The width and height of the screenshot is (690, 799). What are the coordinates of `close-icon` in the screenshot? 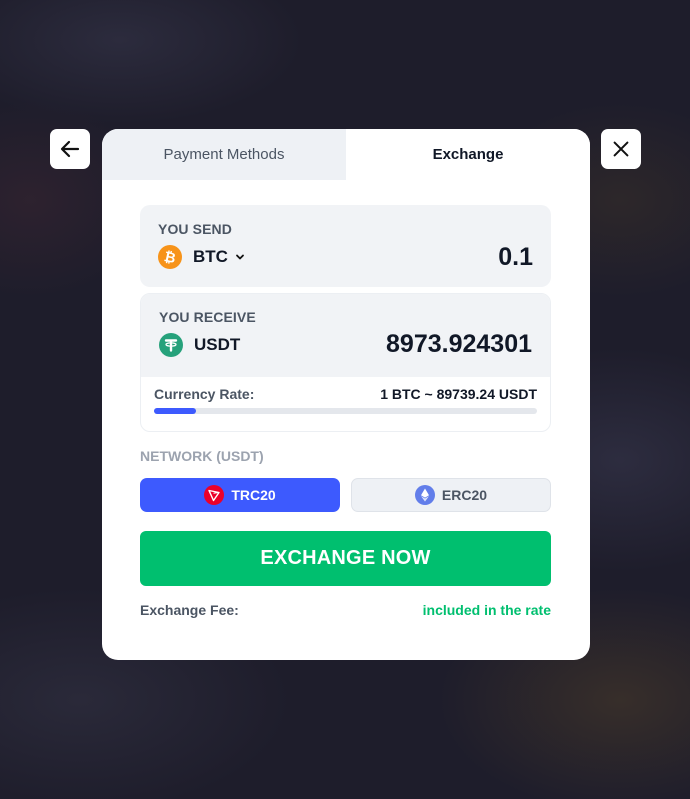 It's located at (621, 149).